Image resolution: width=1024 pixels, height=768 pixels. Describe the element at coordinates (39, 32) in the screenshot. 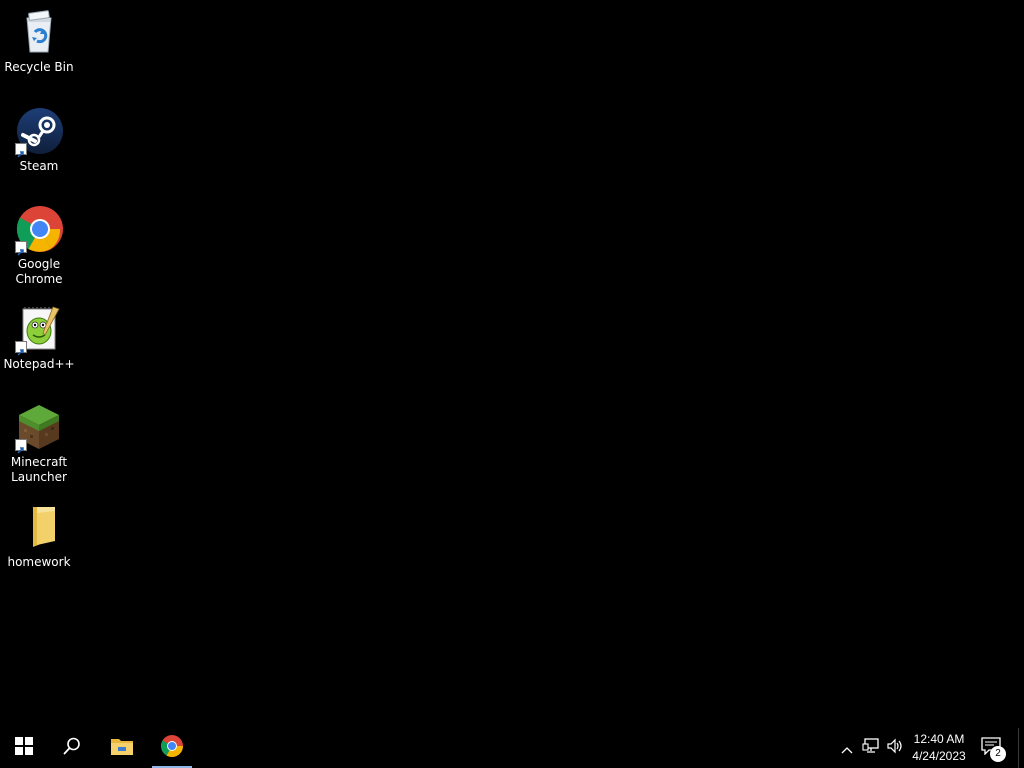

I see `recycle-bin-icon` at that location.